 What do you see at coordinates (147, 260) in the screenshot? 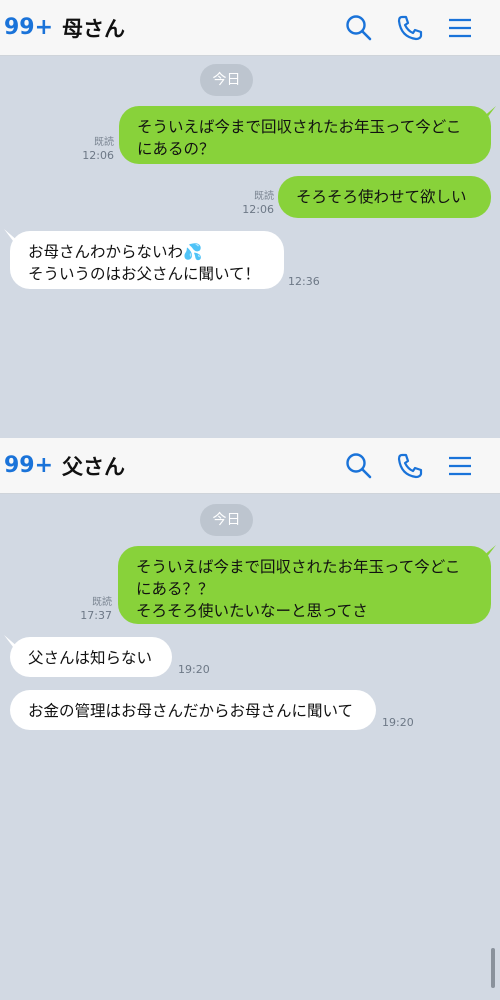
I see `message-bubble-received: お母さんわからないわ💦 そういうのはお父さんに聞いて！` at bounding box center [147, 260].